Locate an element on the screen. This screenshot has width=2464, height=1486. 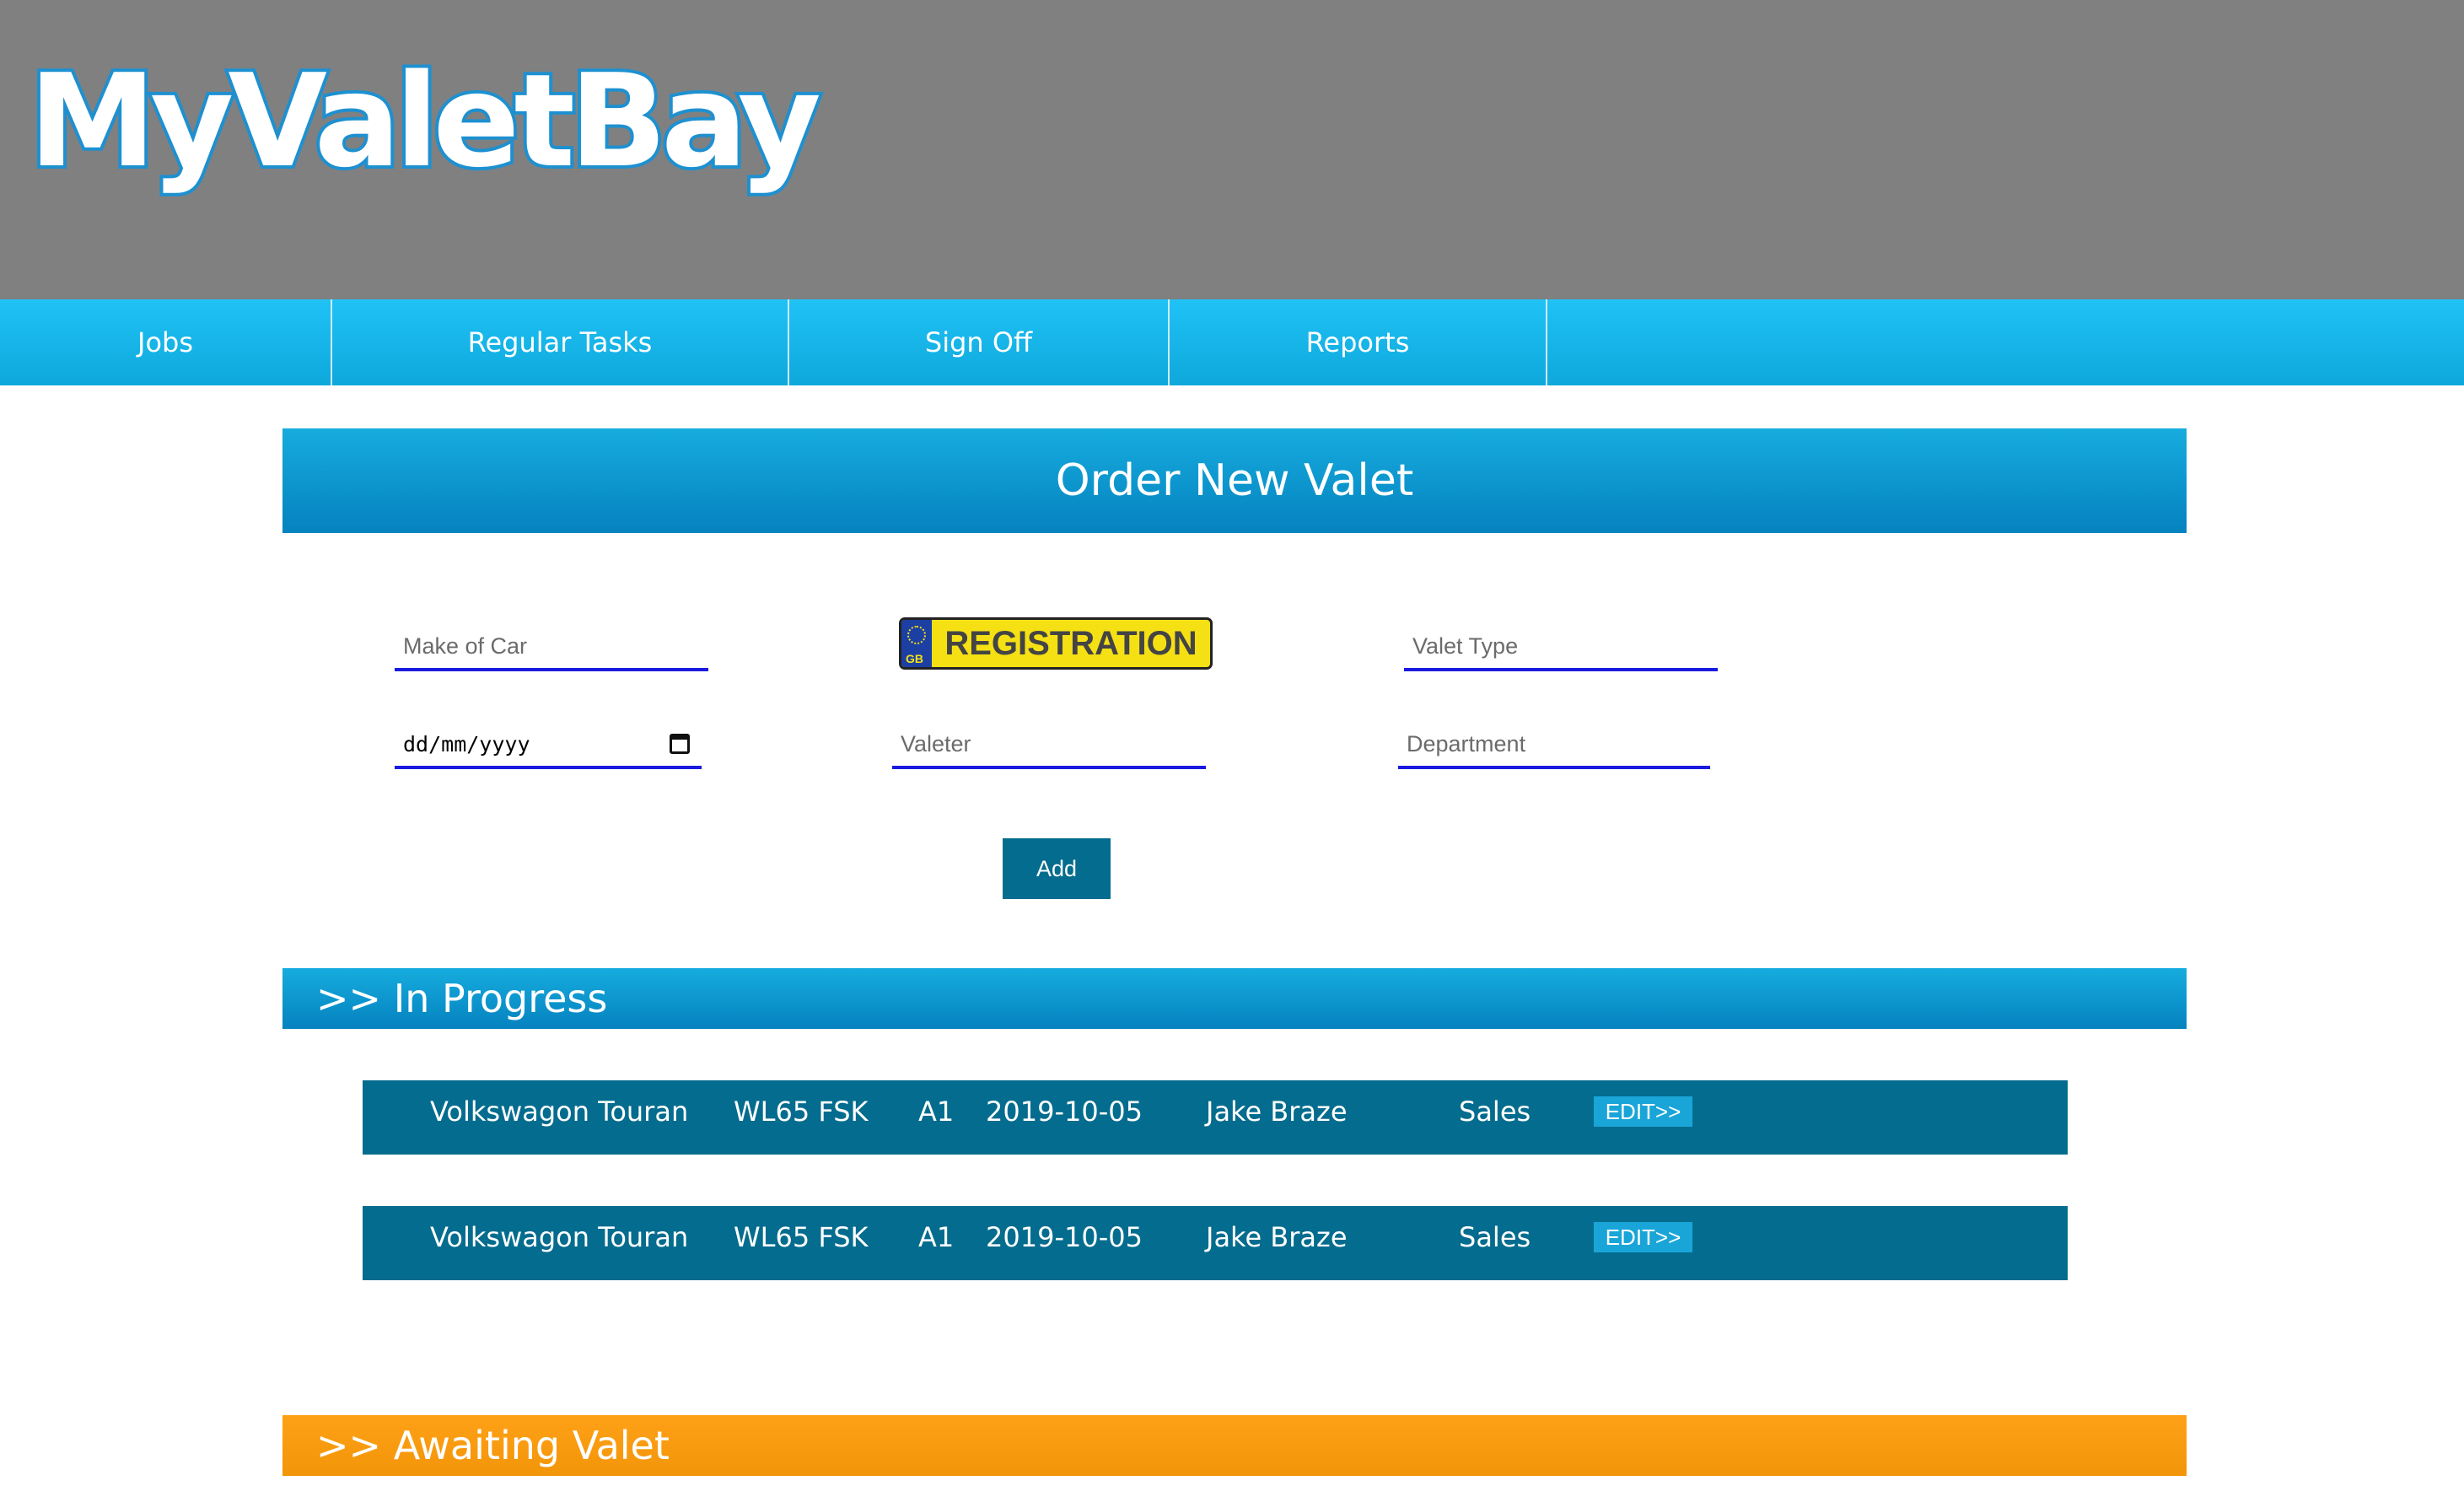
make-of-car-input is located at coordinates (551, 647).